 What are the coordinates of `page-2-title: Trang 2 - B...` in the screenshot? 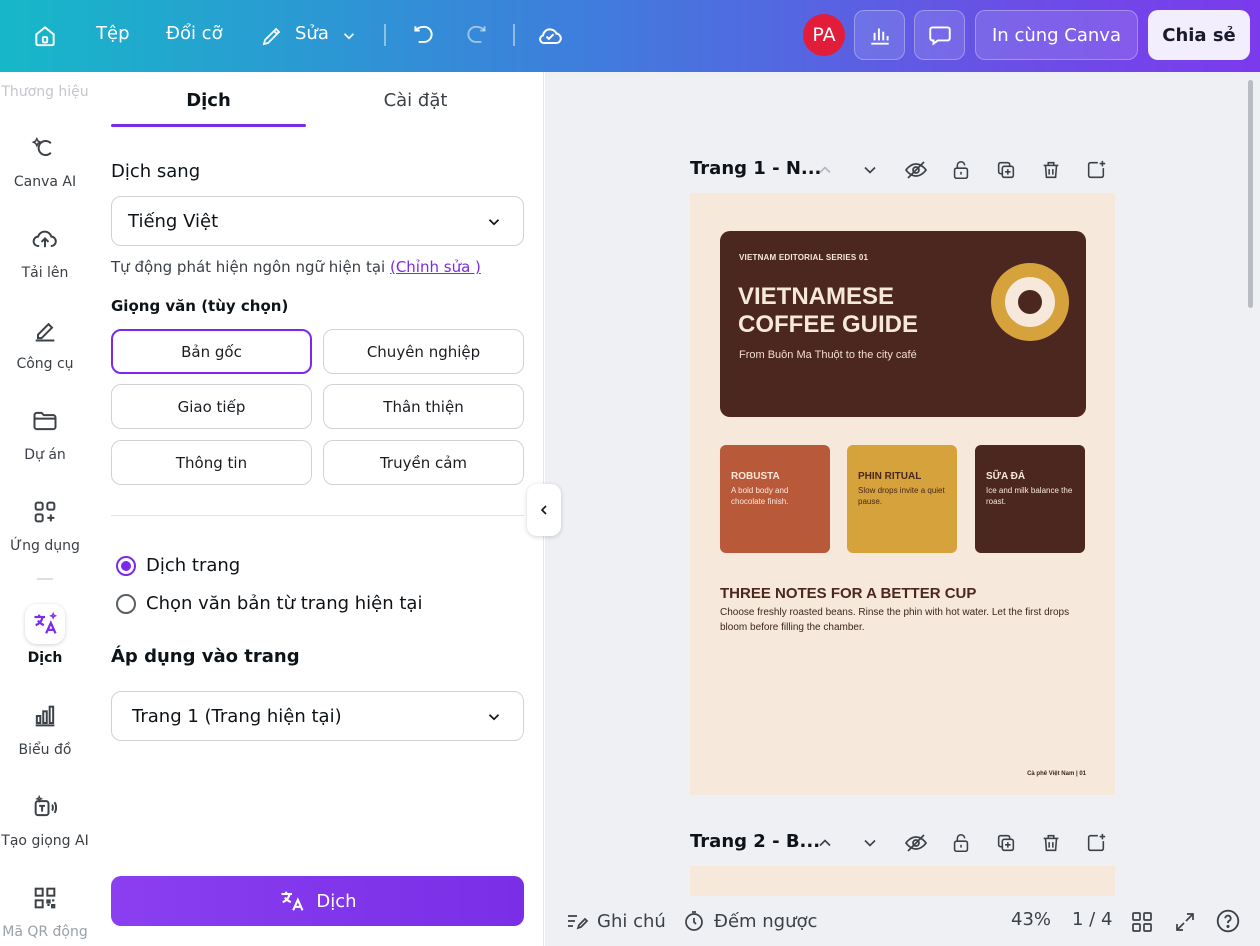 It's located at (755, 841).